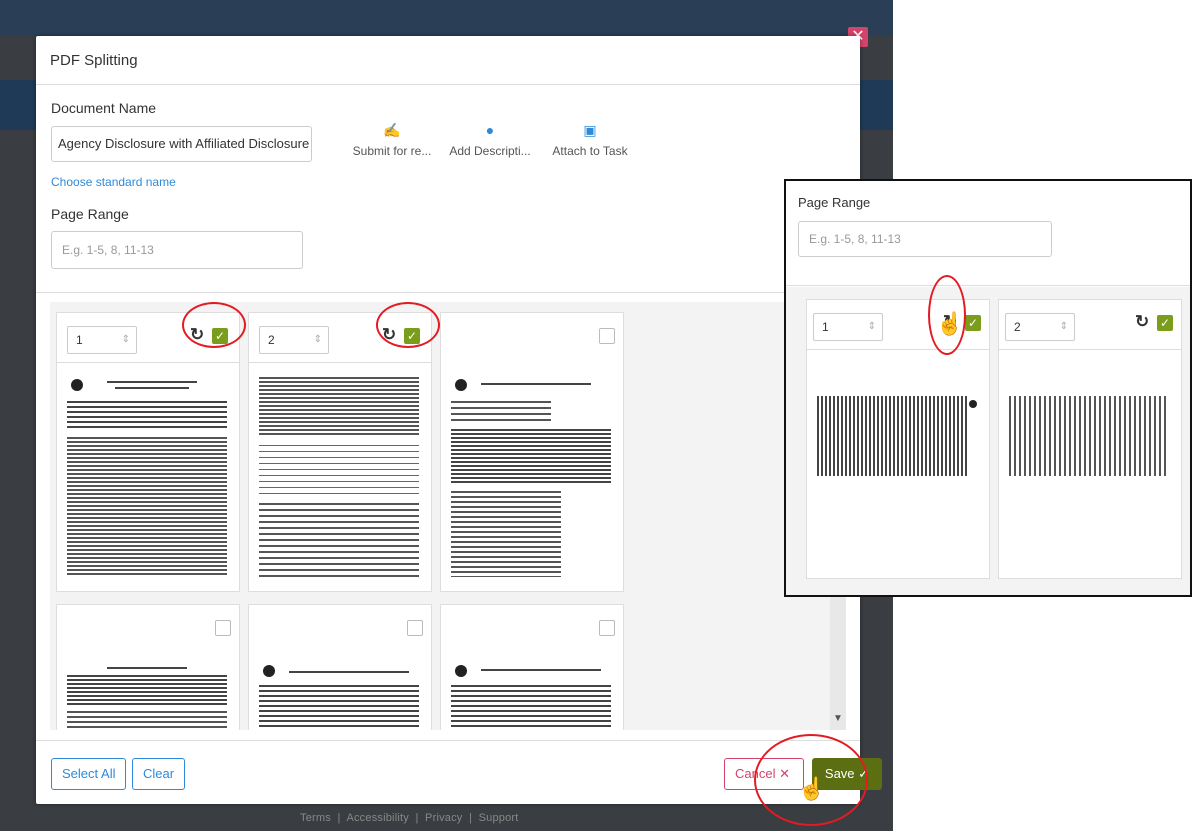  I want to click on page-range-label: Page Range, so click(90, 214).